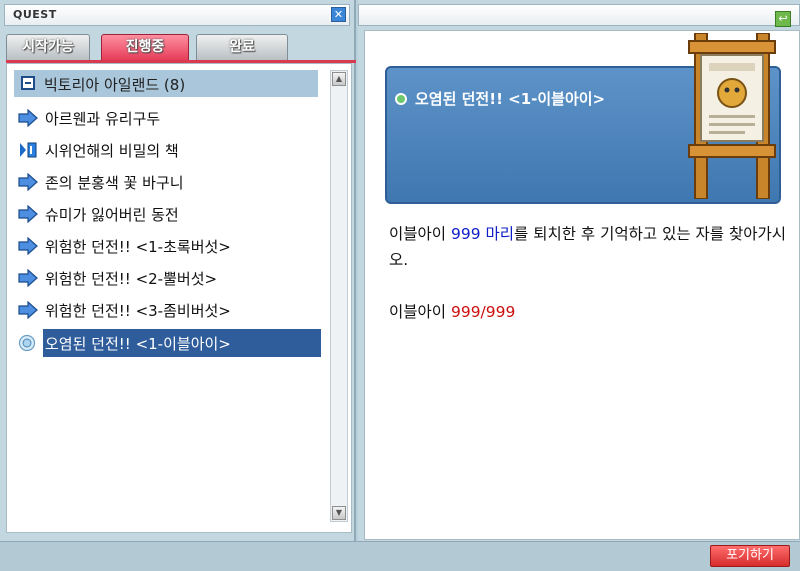 The height and width of the screenshot is (571, 800). I want to click on quest-item: 시위언해의 비밀의 책, so click(169, 150).